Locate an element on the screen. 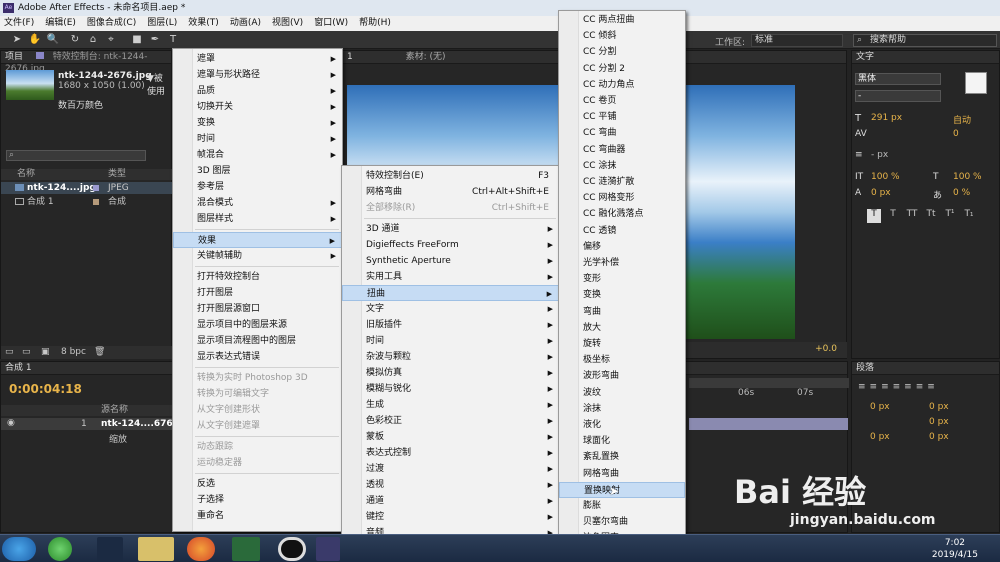 The height and width of the screenshot is (562, 1000). menu-item: 过渡 ▶ is located at coordinates (450, 469).